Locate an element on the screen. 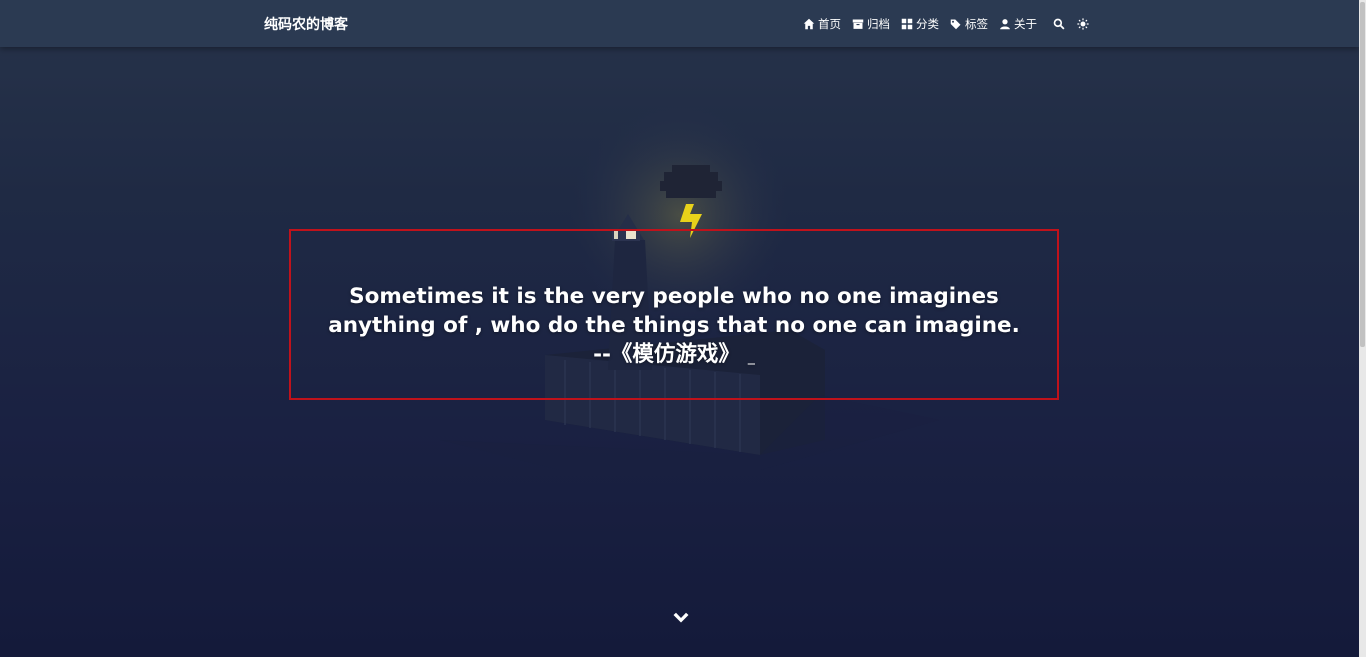 Image resolution: width=1366 pixels, height=657 pixels. nav-item-categories: 分类 is located at coordinates (920, 24).